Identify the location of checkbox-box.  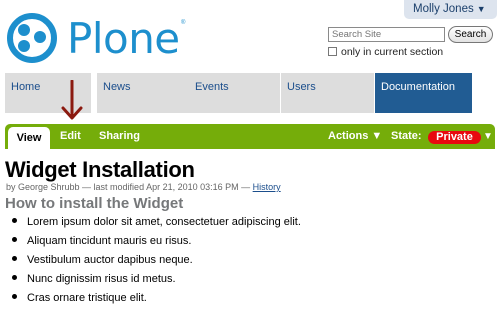
(332, 51).